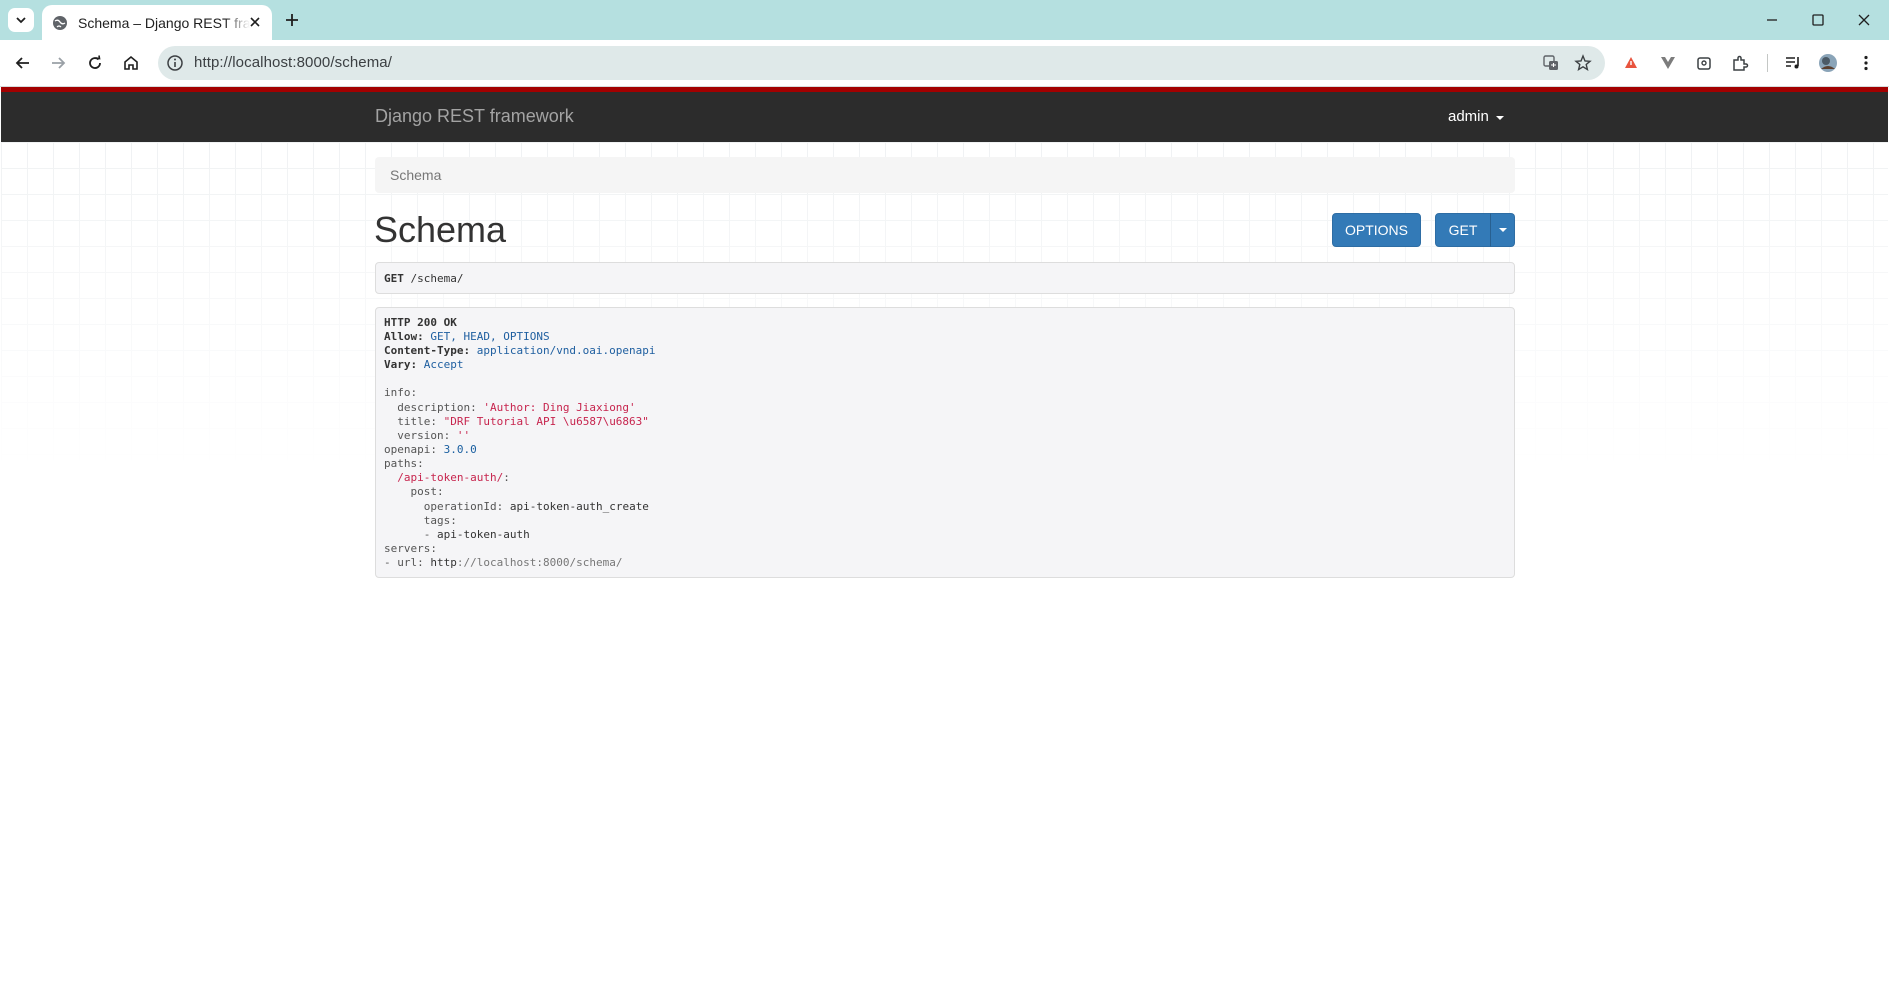 The image size is (1889, 999). I want to click on arrow-left-icon, so click(22, 63).